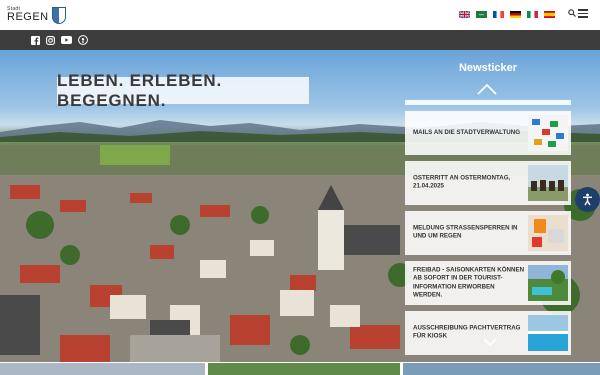 The image size is (600, 375). Describe the element at coordinates (300, 40) in the screenshot. I see `social-bar` at that location.